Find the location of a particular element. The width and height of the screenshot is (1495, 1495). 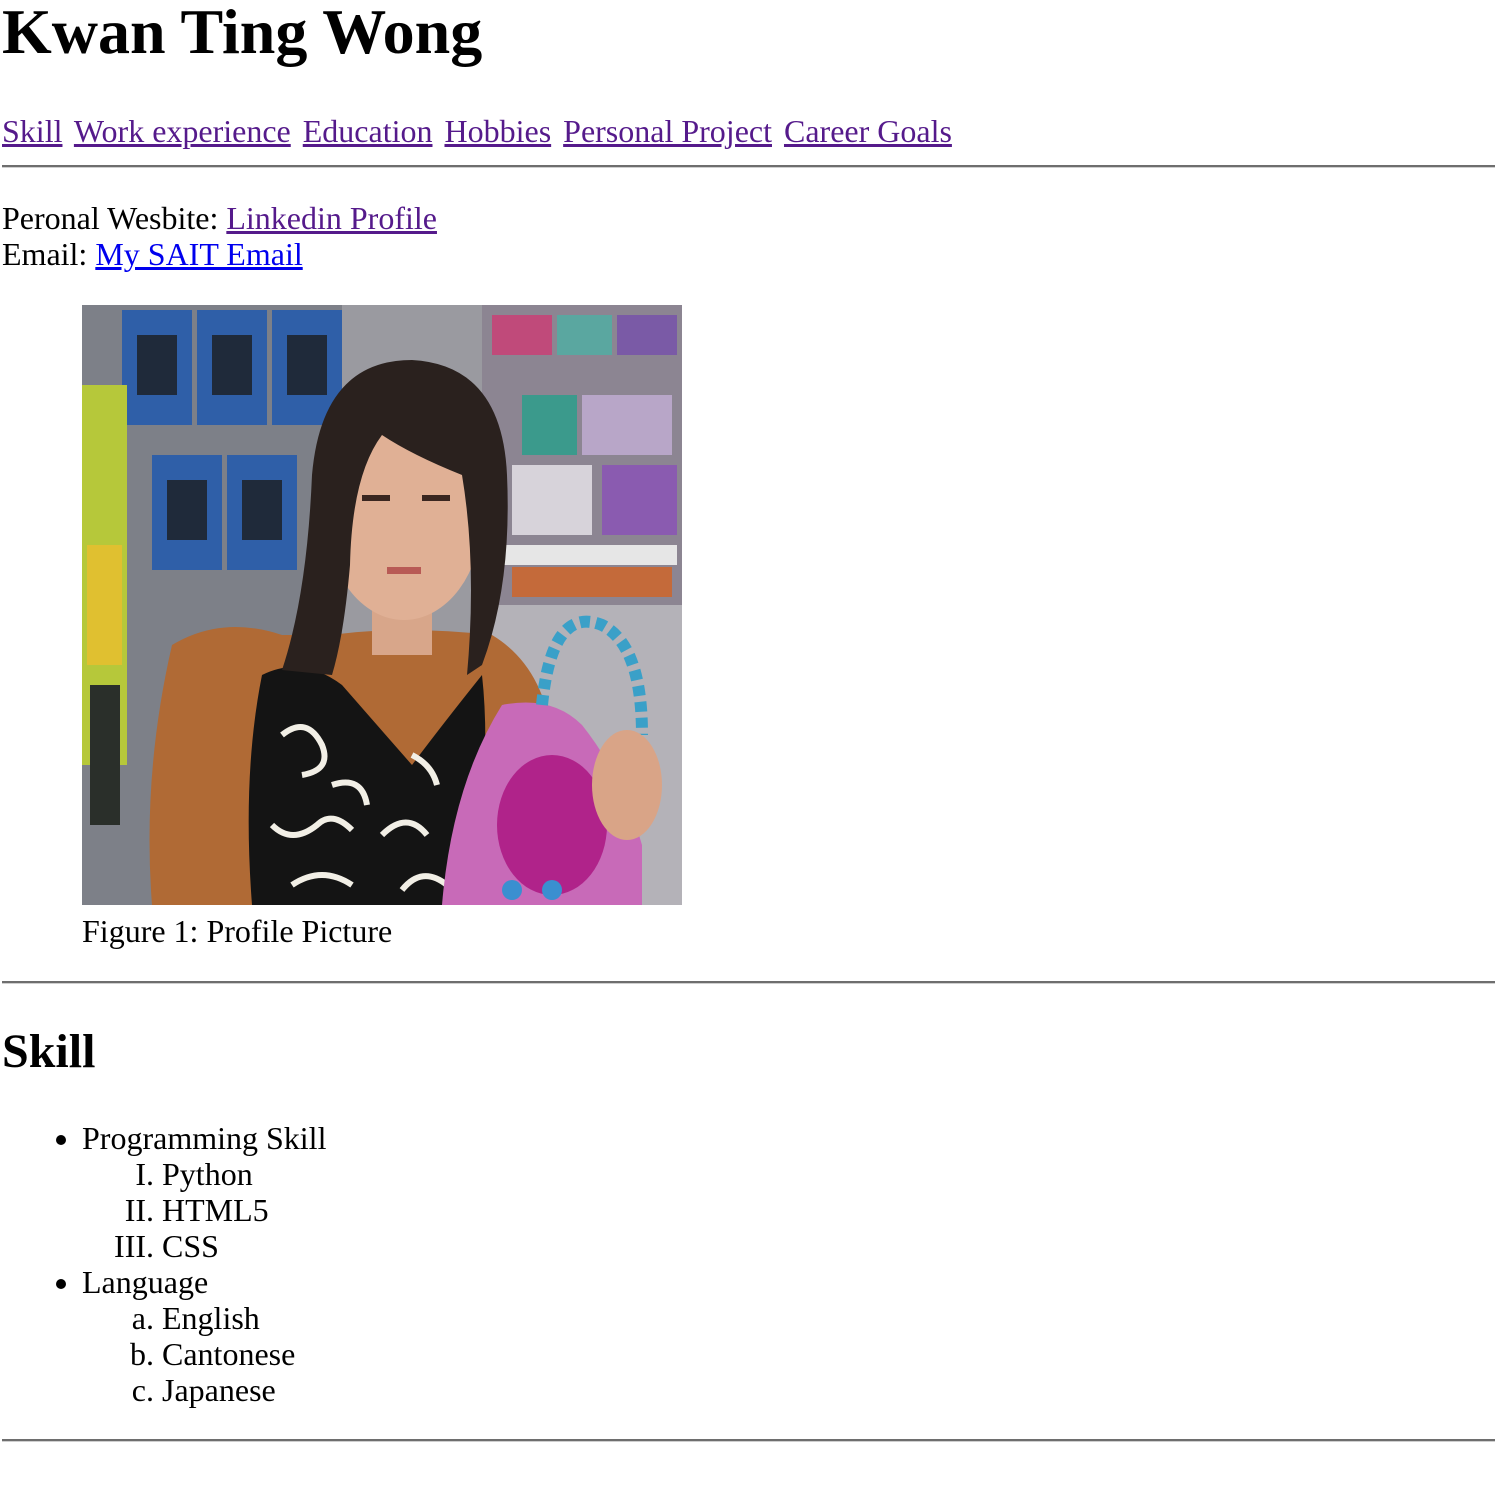

list-item: Python is located at coordinates (244, 1174).